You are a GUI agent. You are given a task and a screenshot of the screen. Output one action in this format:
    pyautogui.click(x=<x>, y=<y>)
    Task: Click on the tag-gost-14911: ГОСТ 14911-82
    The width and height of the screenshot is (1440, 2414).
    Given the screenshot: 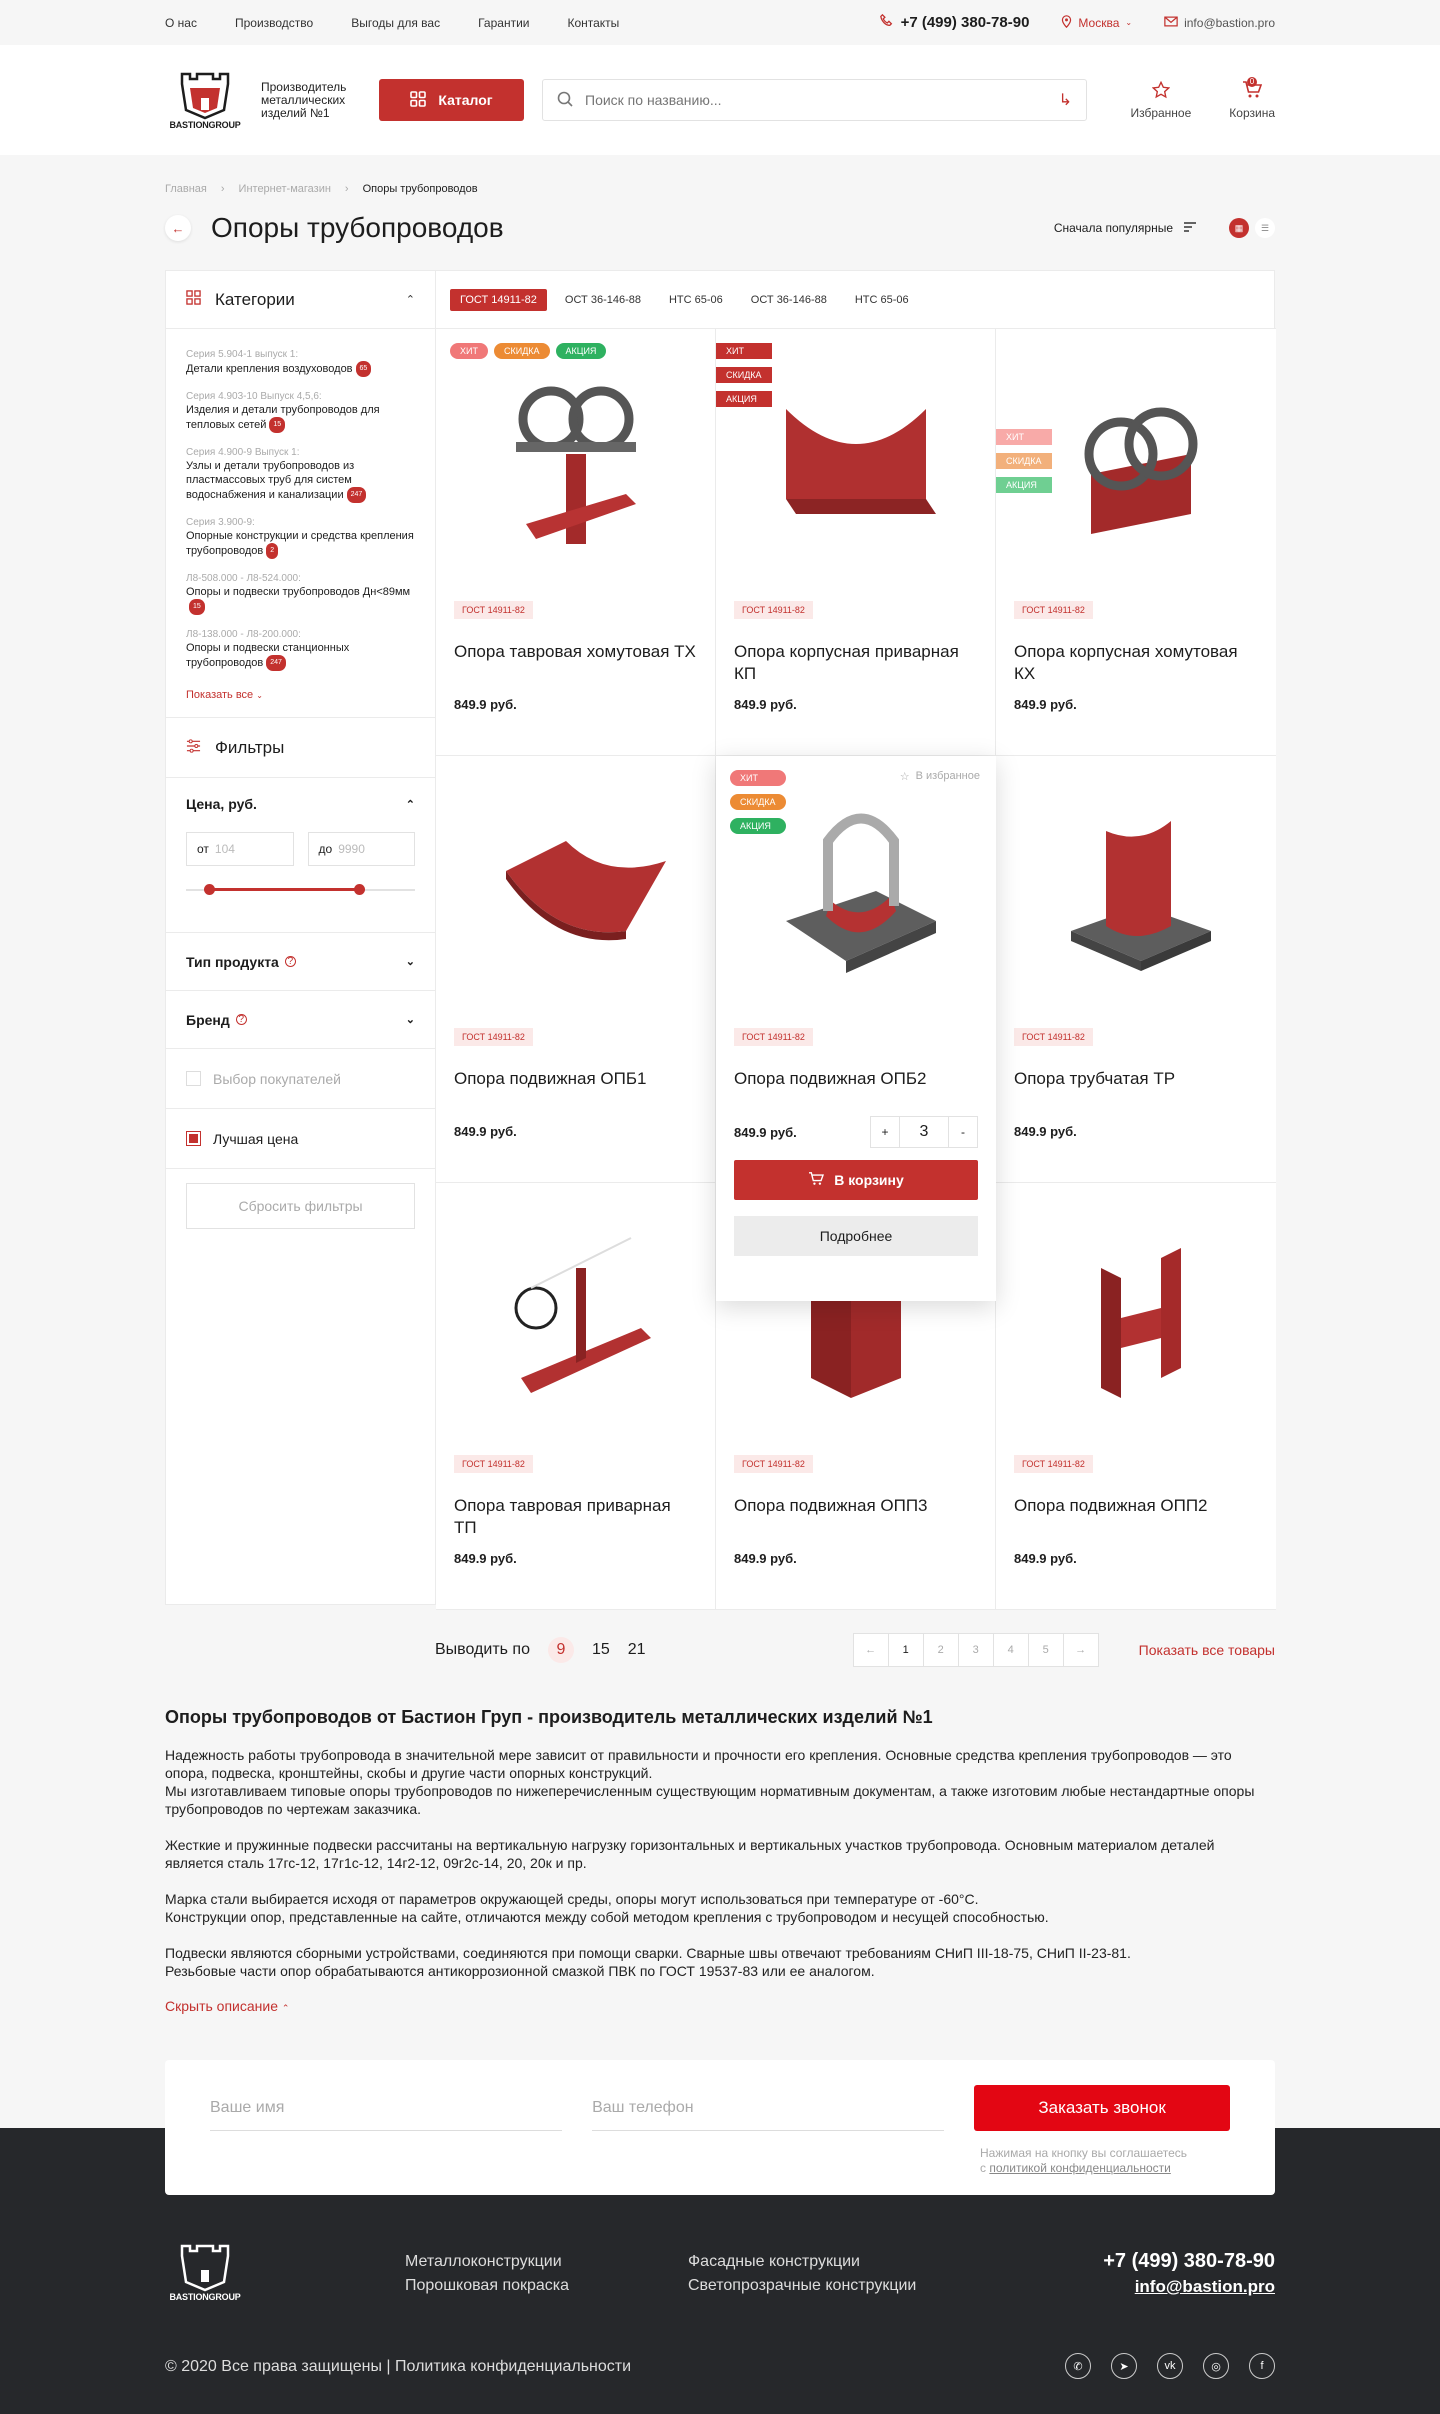 What is the action you would take?
    pyautogui.click(x=498, y=299)
    